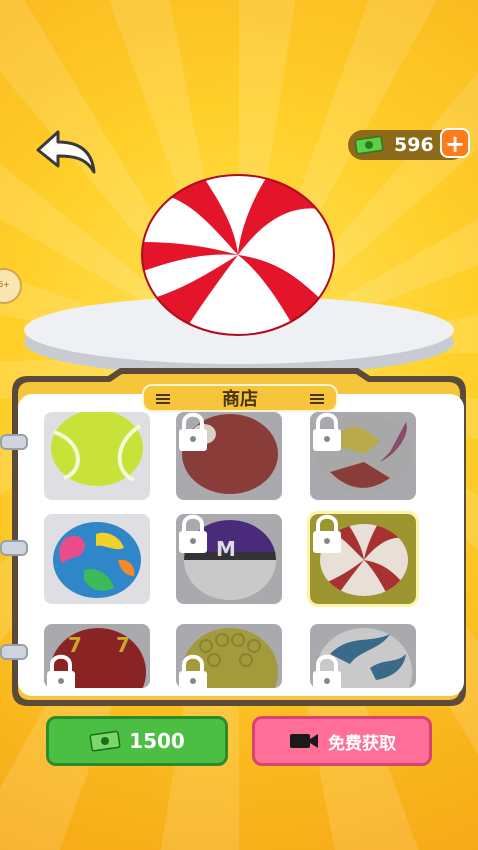 The height and width of the screenshot is (850, 478). Describe the element at coordinates (229, 456) in the screenshot. I see `shop-item-billiard-ball: 8` at that location.